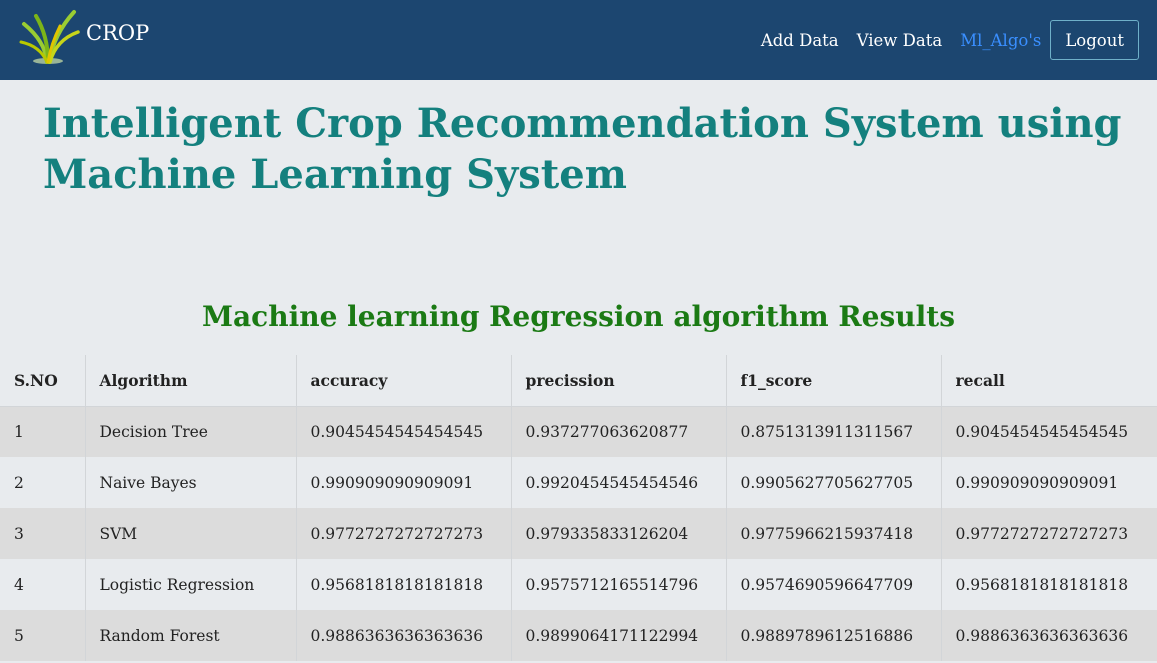  Describe the element at coordinates (618, 584) in the screenshot. I see `cell-precission: 0.9575712165514796` at that location.